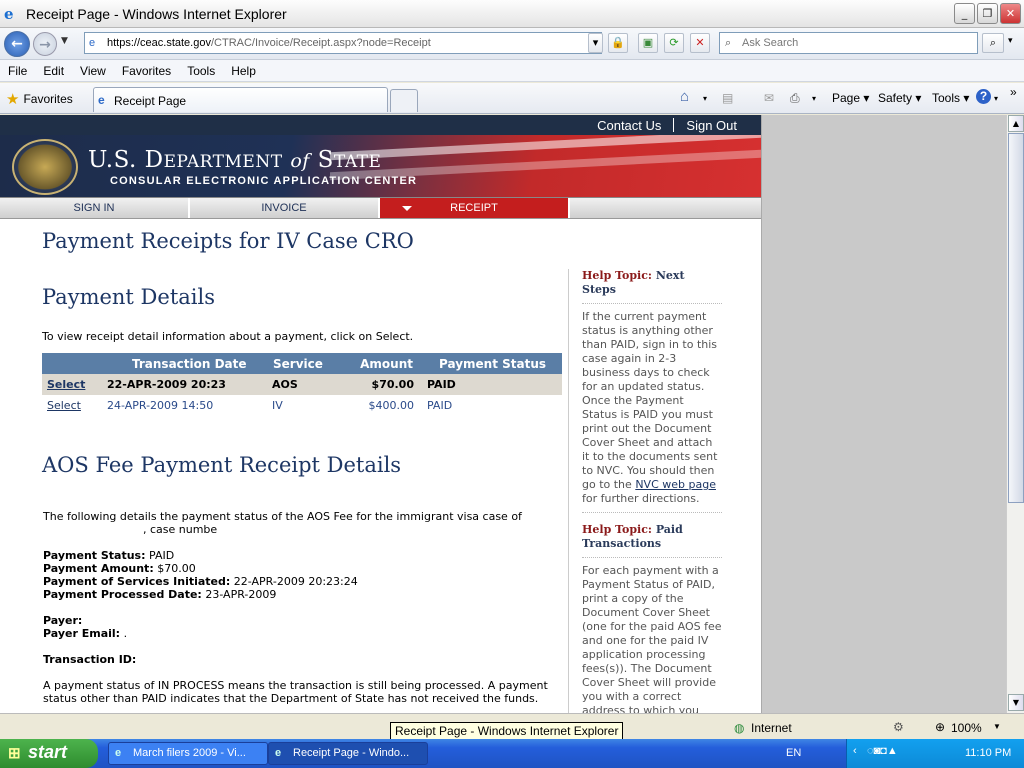 The width and height of the screenshot is (1024, 768). What do you see at coordinates (45, 44) in the screenshot?
I see `forward-button: →` at bounding box center [45, 44].